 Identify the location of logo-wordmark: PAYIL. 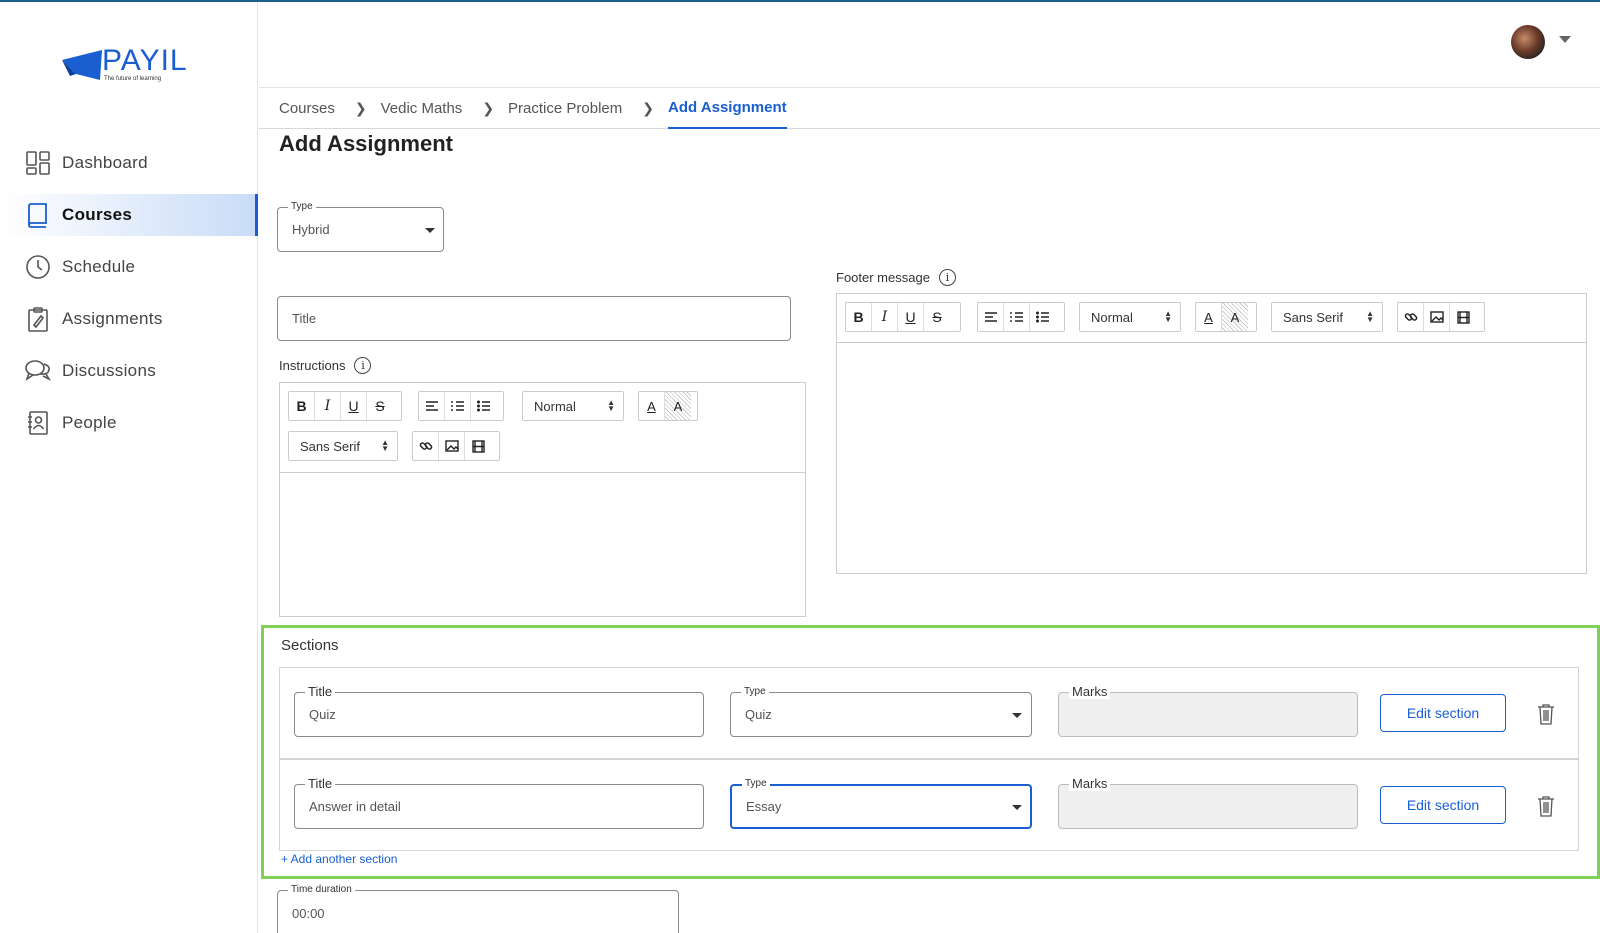
(145, 60).